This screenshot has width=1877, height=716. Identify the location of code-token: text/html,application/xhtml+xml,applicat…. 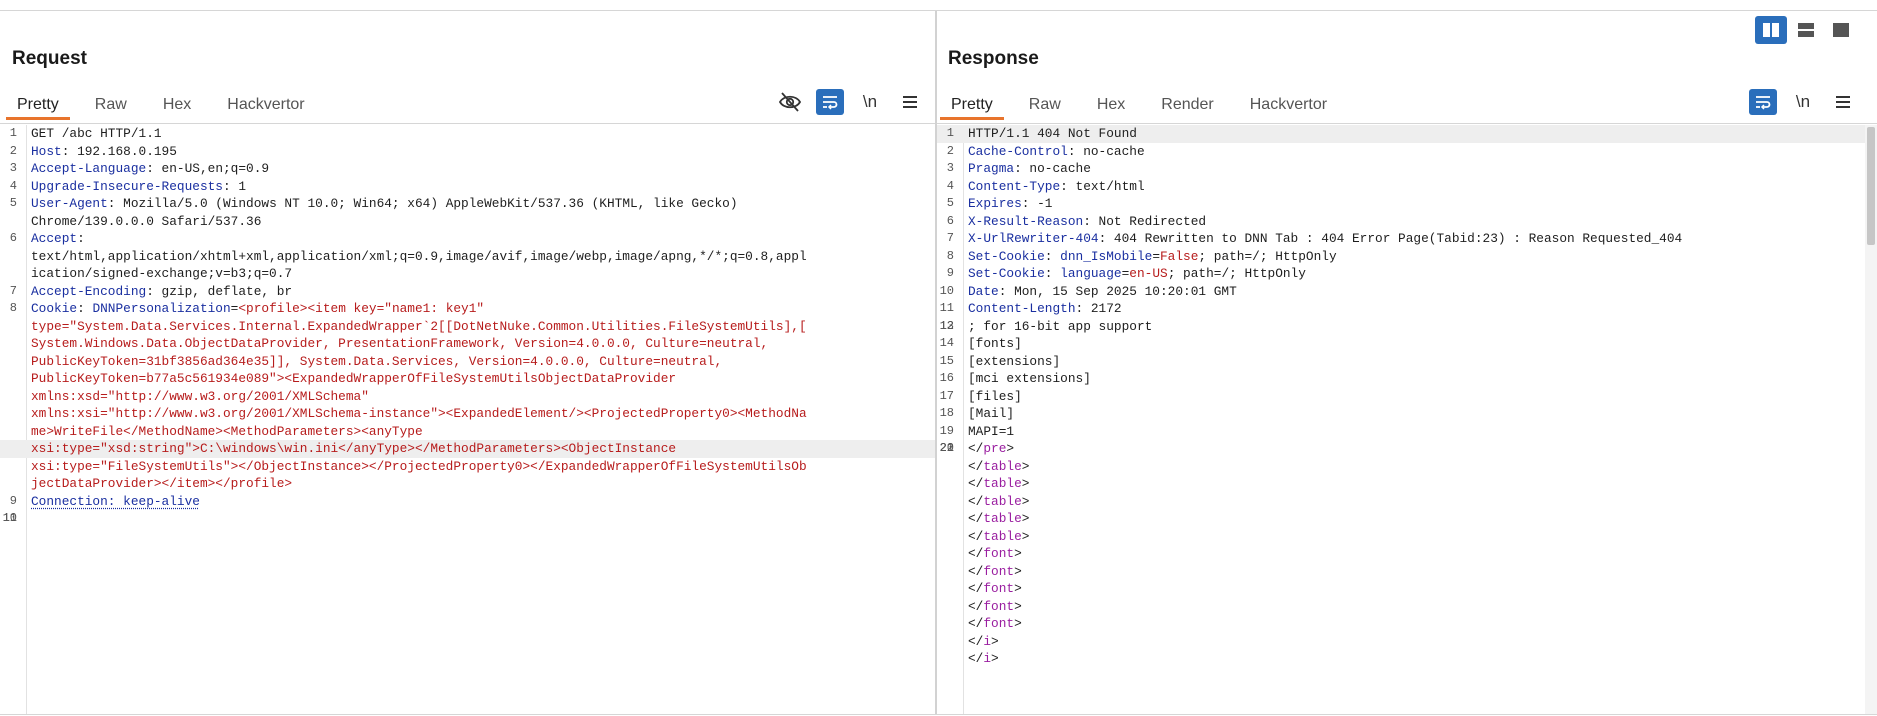
(419, 256).